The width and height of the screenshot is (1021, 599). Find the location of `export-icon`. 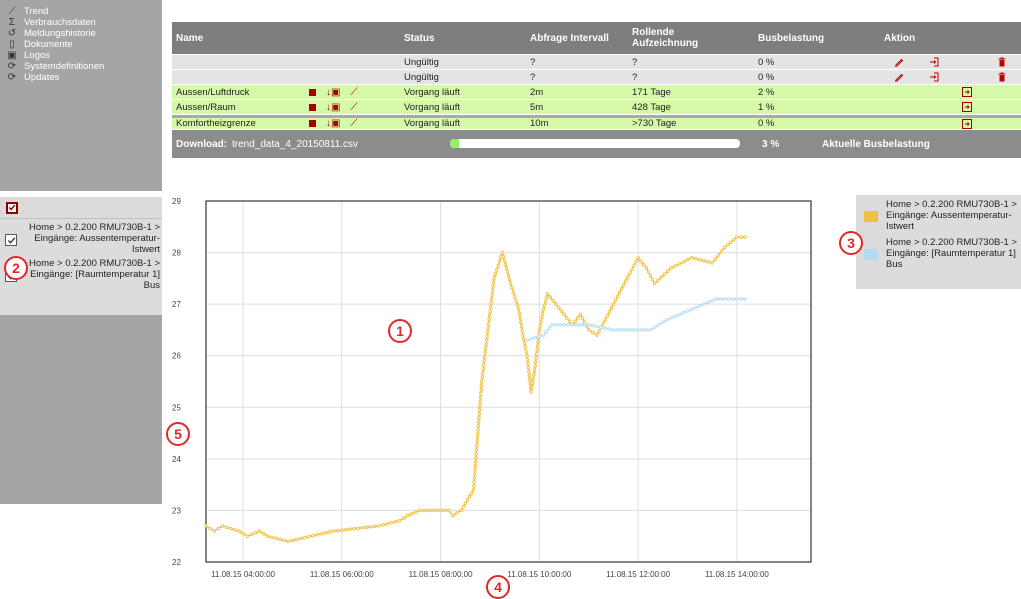

export-icon is located at coordinates (967, 107).